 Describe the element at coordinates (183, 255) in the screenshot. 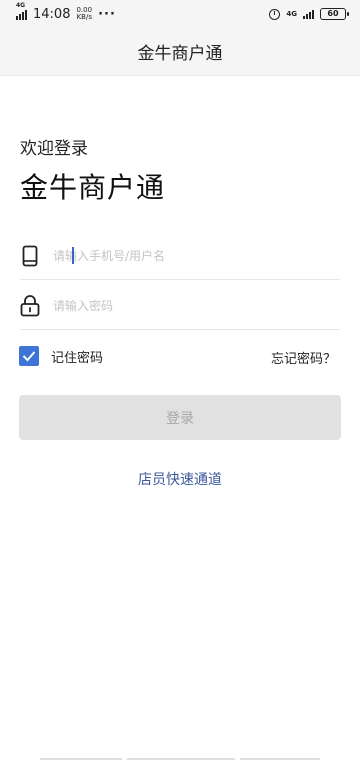

I see `phone-input` at that location.